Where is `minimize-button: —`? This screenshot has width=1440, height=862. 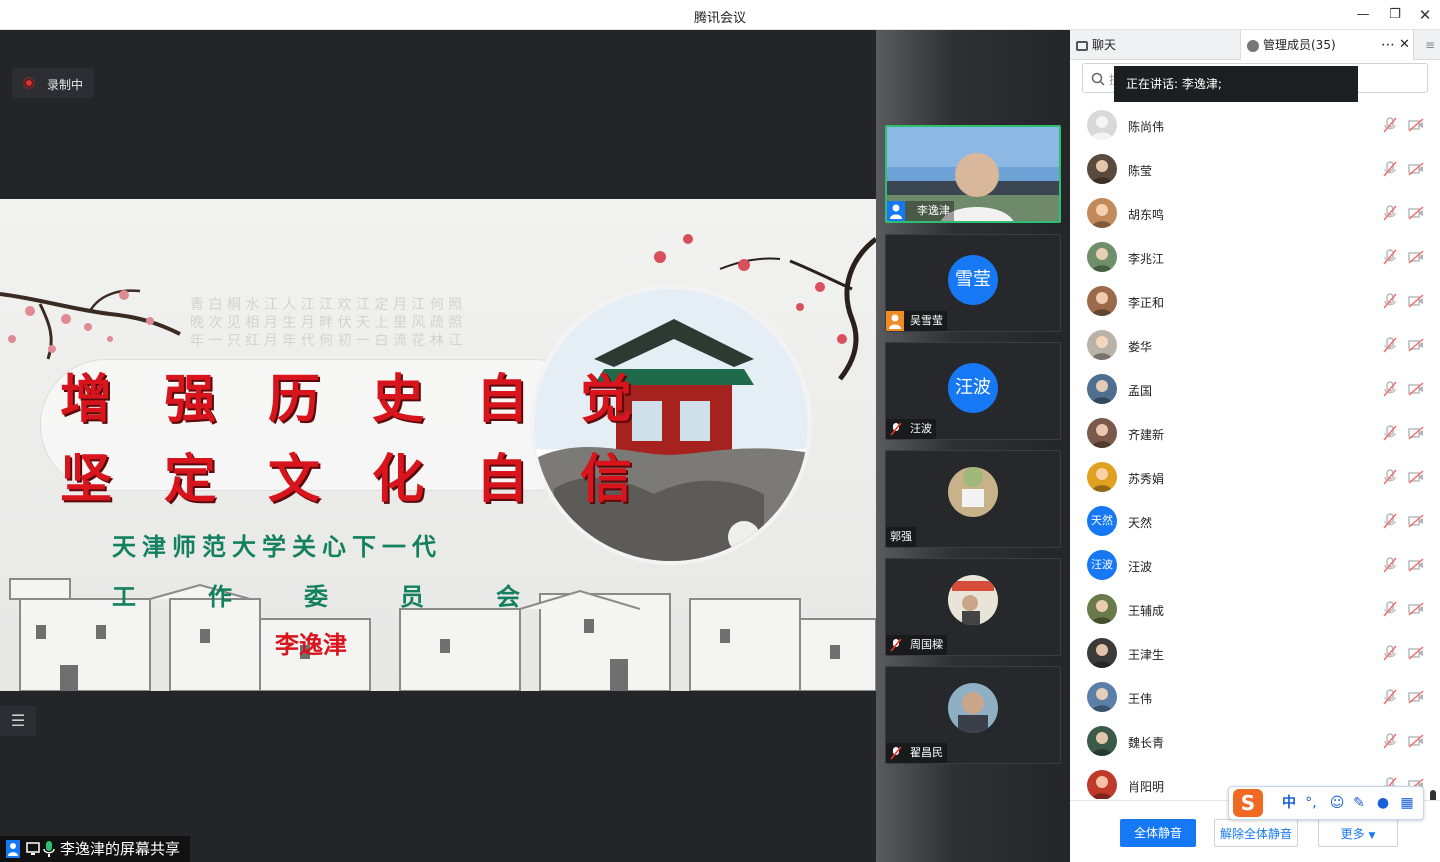 minimize-button: — is located at coordinates (1363, 15).